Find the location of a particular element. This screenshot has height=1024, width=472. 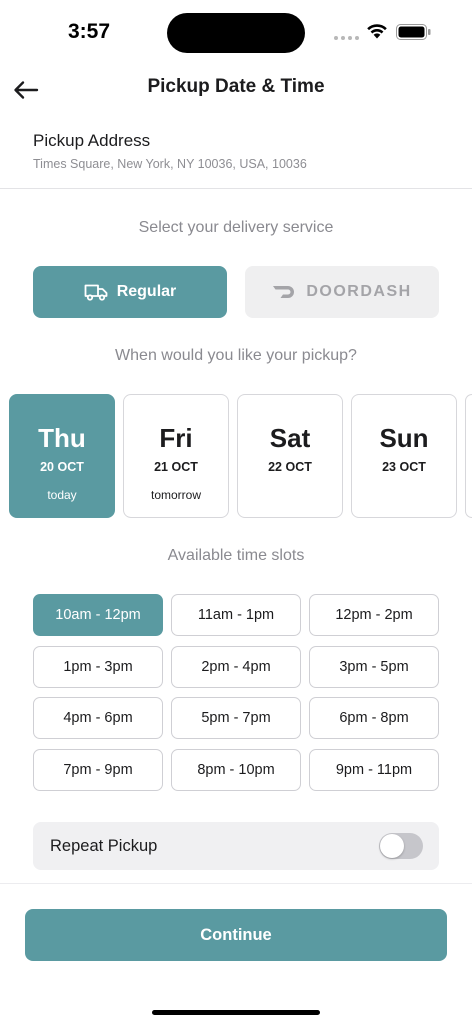

day-name: Sat is located at coordinates (290, 438).